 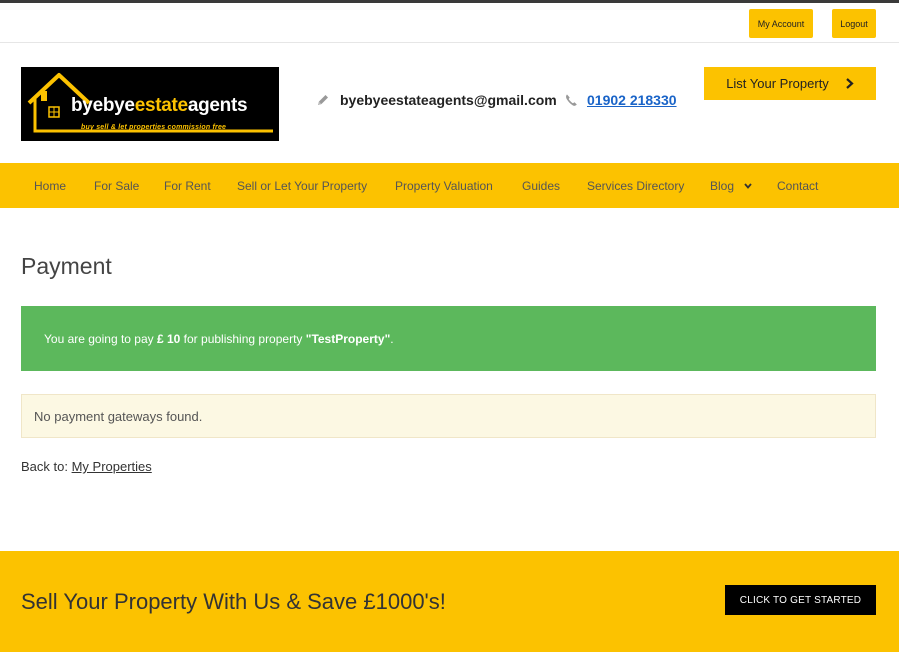 I want to click on nav-contact: Contact, so click(x=797, y=185).